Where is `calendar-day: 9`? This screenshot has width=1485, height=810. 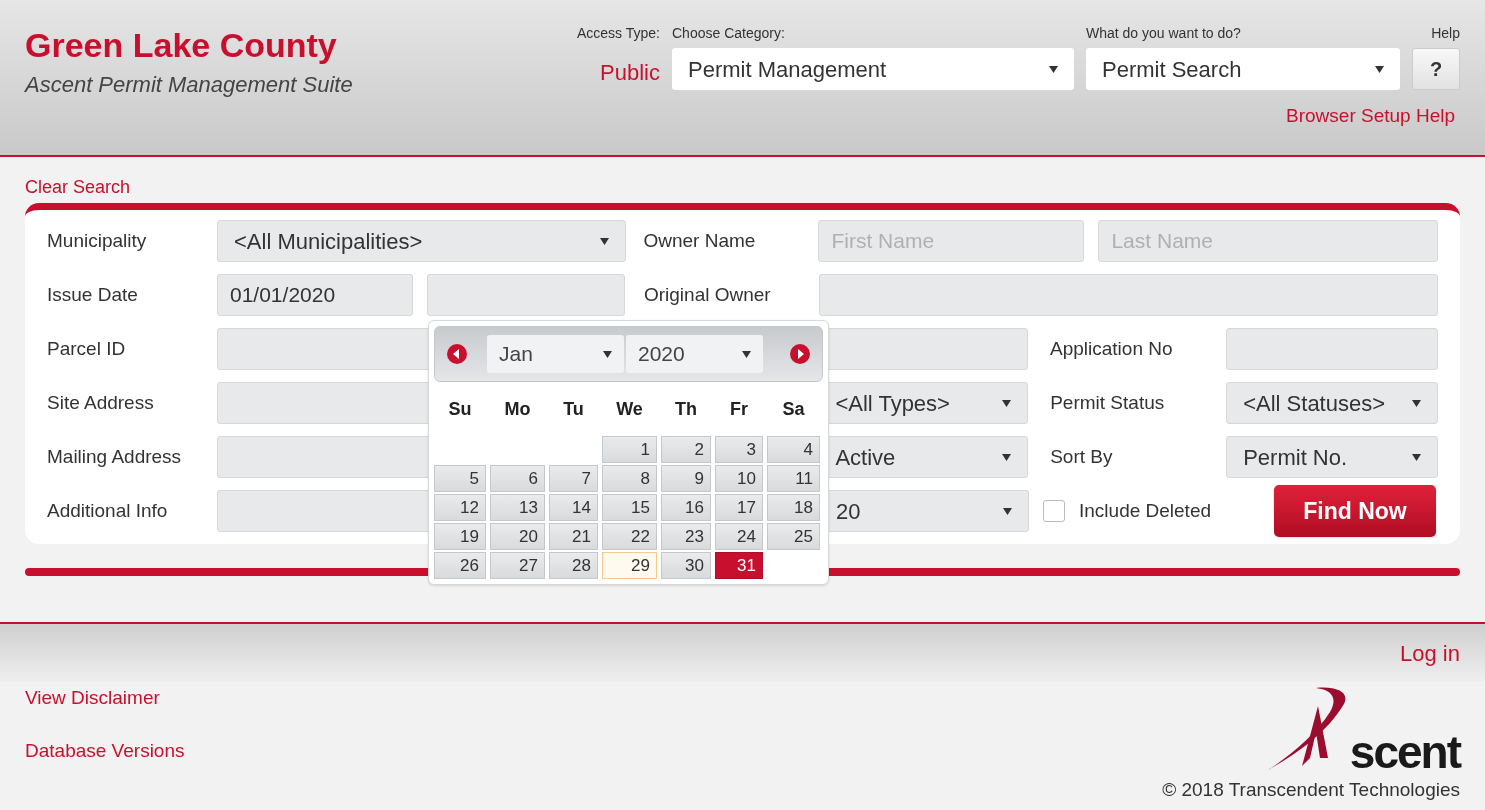
calendar-day: 9 is located at coordinates (686, 478).